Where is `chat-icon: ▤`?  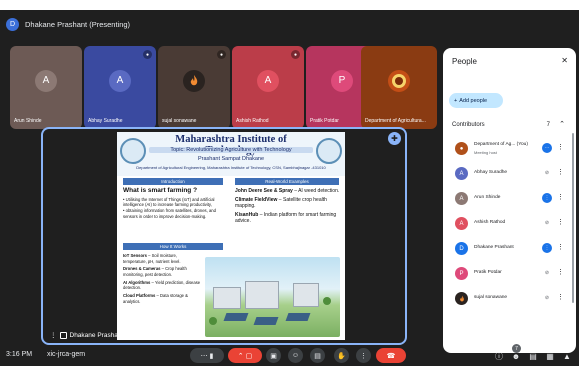 chat-icon: ▤ is located at coordinates (533, 356).